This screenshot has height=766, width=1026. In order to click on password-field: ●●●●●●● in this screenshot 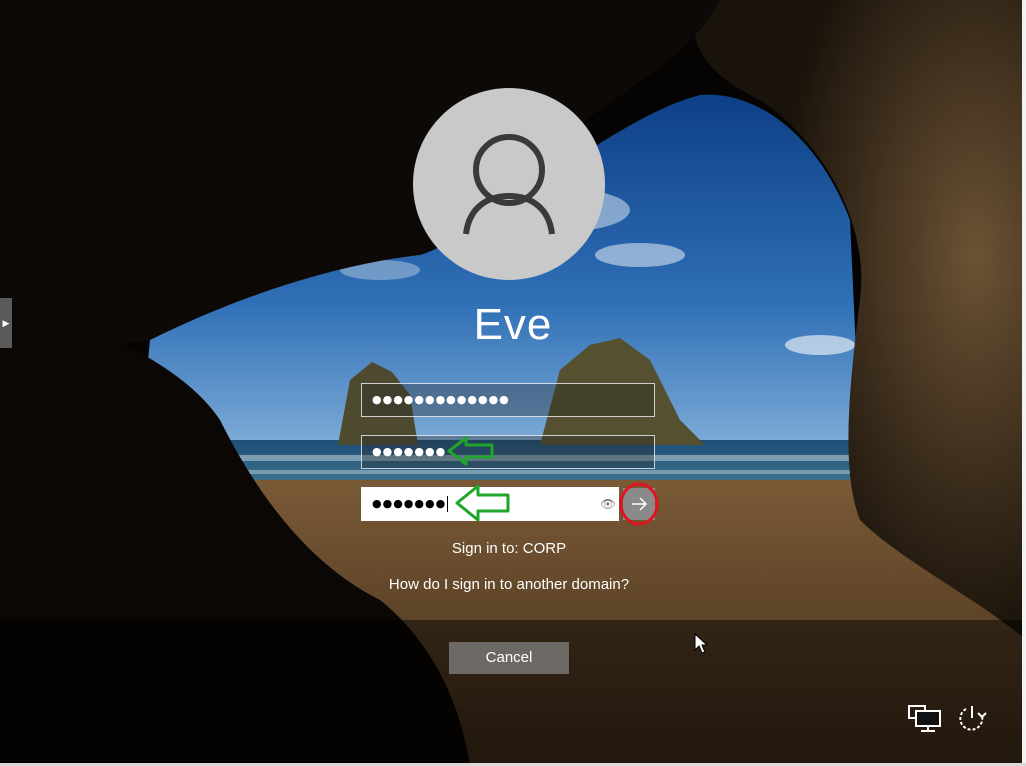, I will do `click(490, 504)`.